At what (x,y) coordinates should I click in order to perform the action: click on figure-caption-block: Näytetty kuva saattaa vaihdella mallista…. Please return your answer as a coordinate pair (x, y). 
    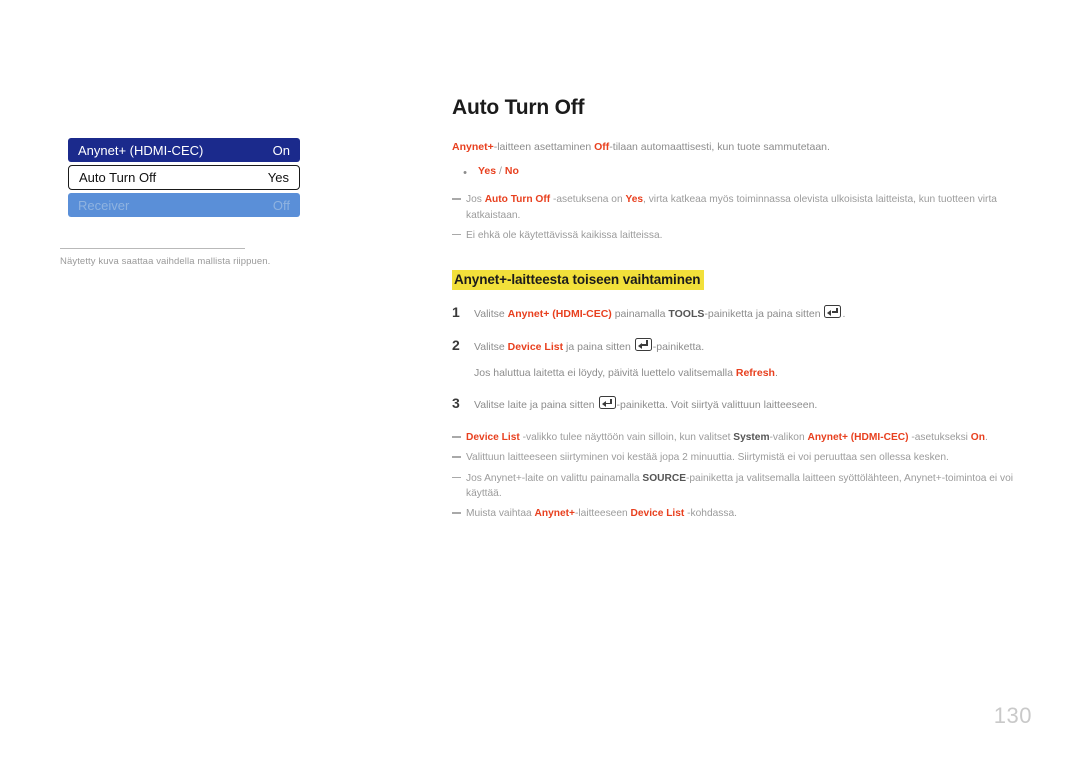
    Looking at the image, I should click on (184, 257).